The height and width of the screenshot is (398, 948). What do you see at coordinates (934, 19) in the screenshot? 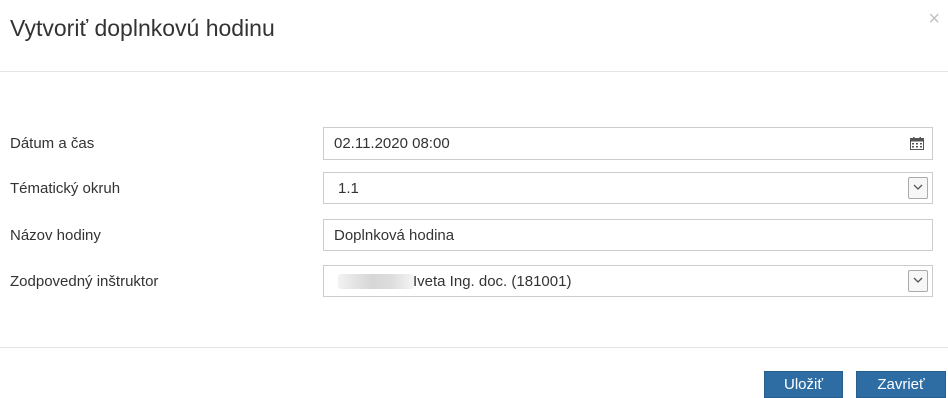
I see `close-icon: ×` at bounding box center [934, 19].